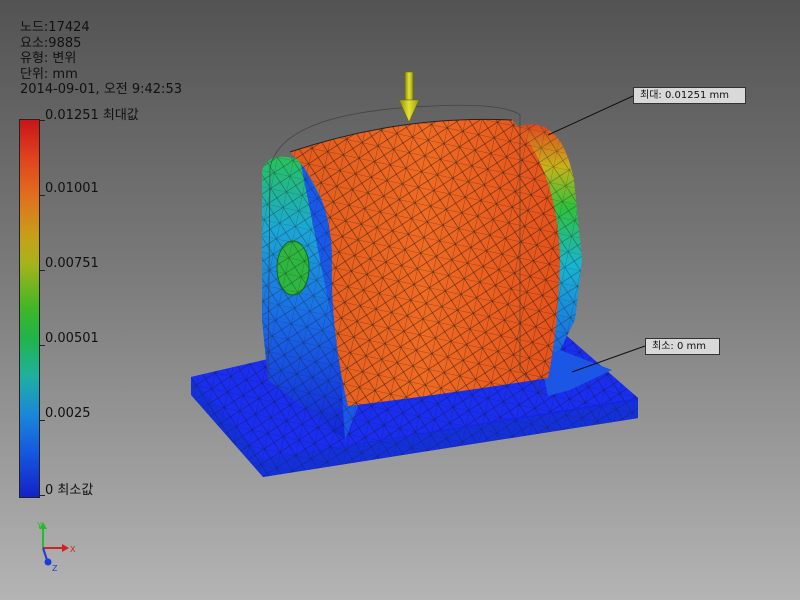  What do you see at coordinates (58, 547) in the screenshot?
I see `axis-triad: Y X Z` at bounding box center [58, 547].